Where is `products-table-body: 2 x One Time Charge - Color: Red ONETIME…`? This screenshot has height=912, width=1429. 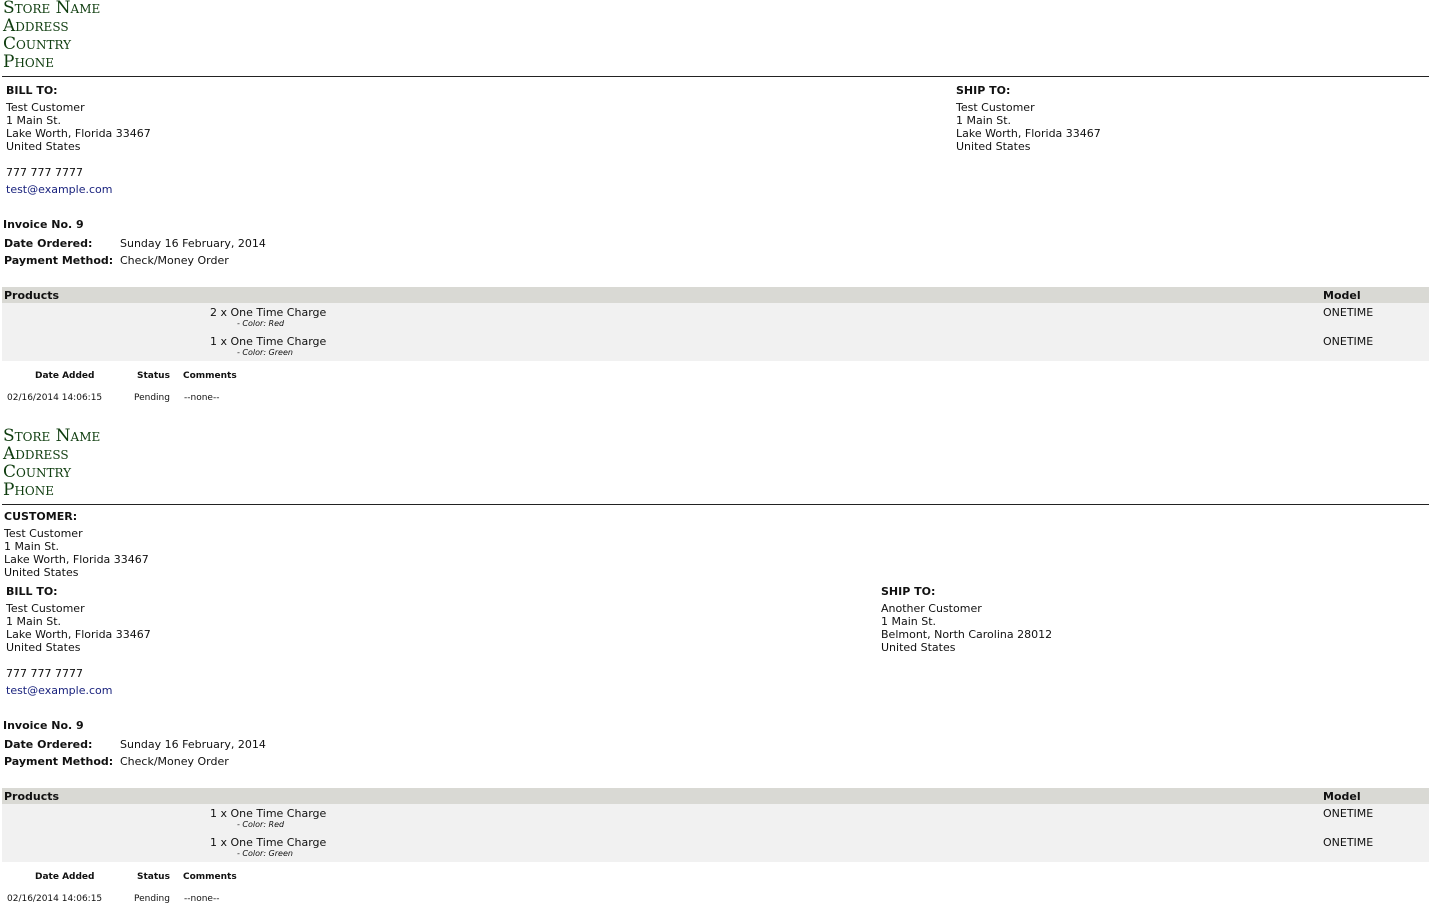 products-table-body: 2 x One Time Charge - Color: Red ONETIME… is located at coordinates (715, 332).